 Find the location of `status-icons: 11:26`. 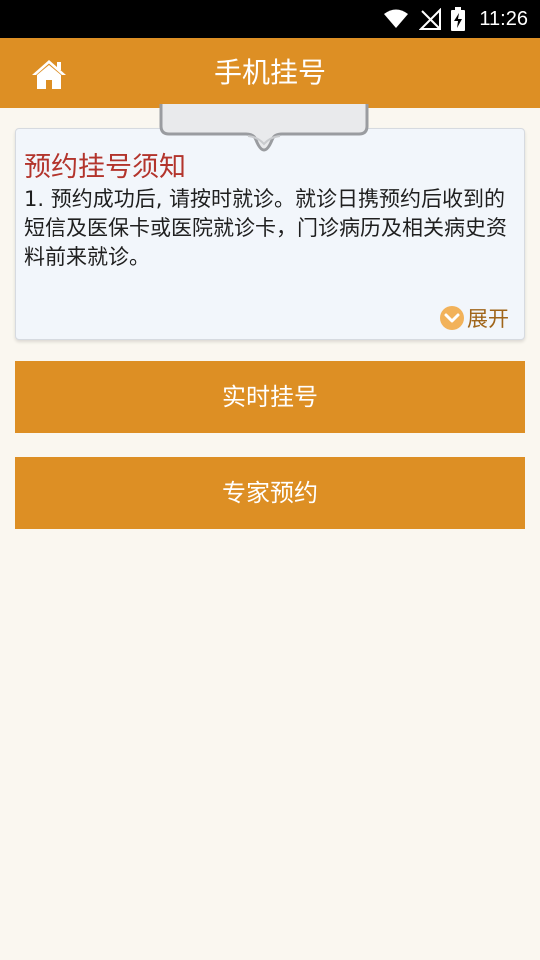

status-icons: 11:26 is located at coordinates (455, 19).